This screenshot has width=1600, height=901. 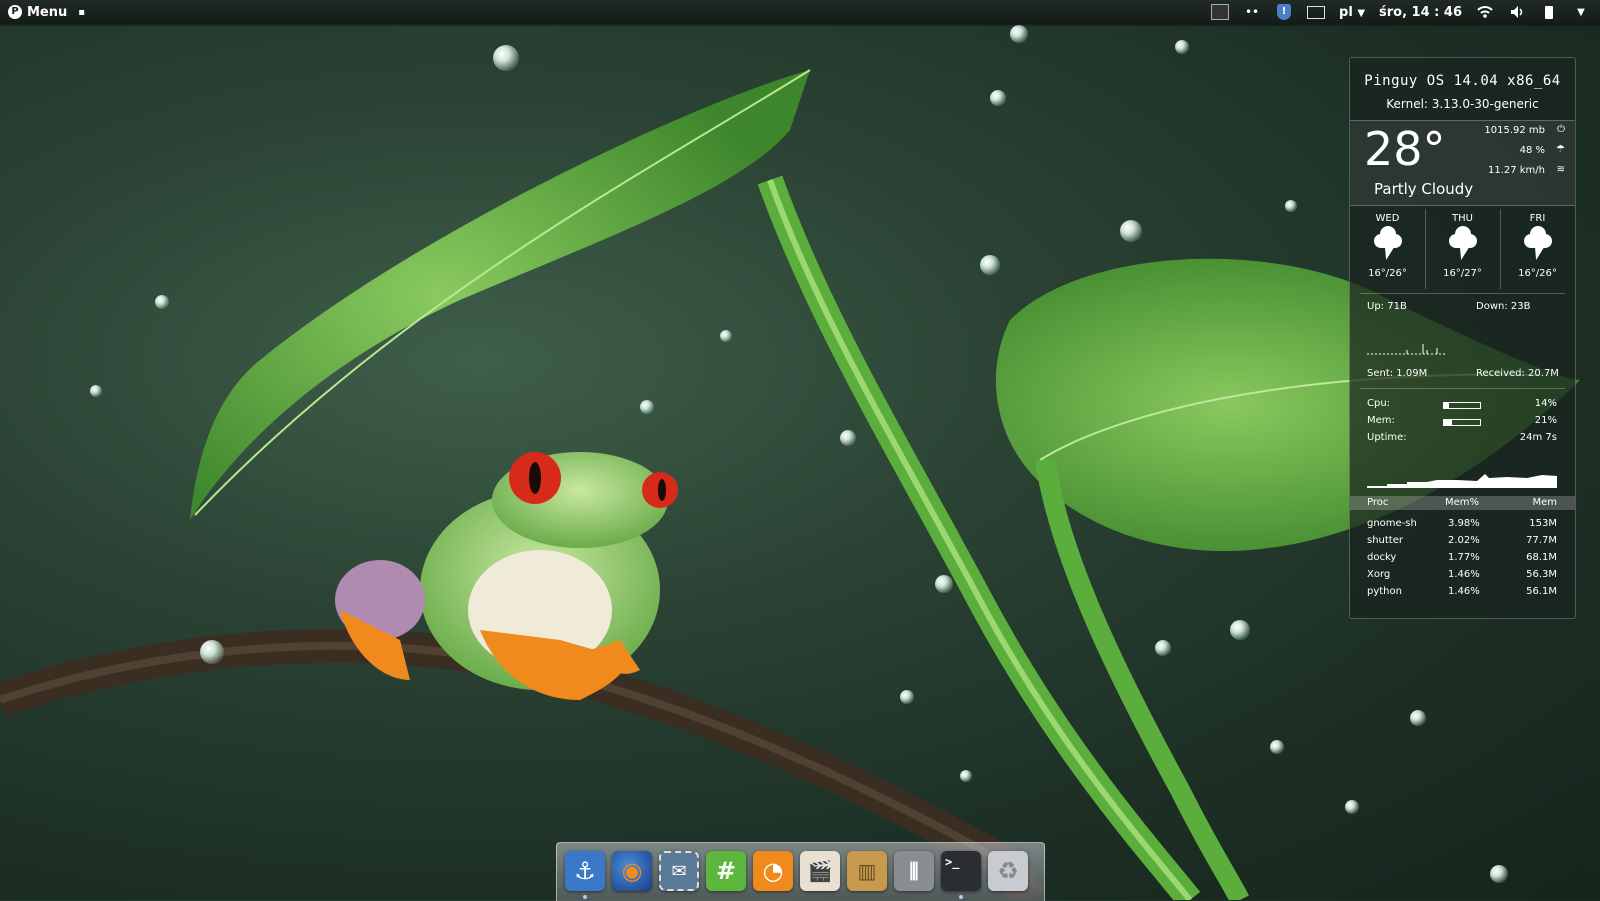 What do you see at coordinates (1424, 189) in the screenshot?
I see `weather-condition: Partly Cloudy` at bounding box center [1424, 189].